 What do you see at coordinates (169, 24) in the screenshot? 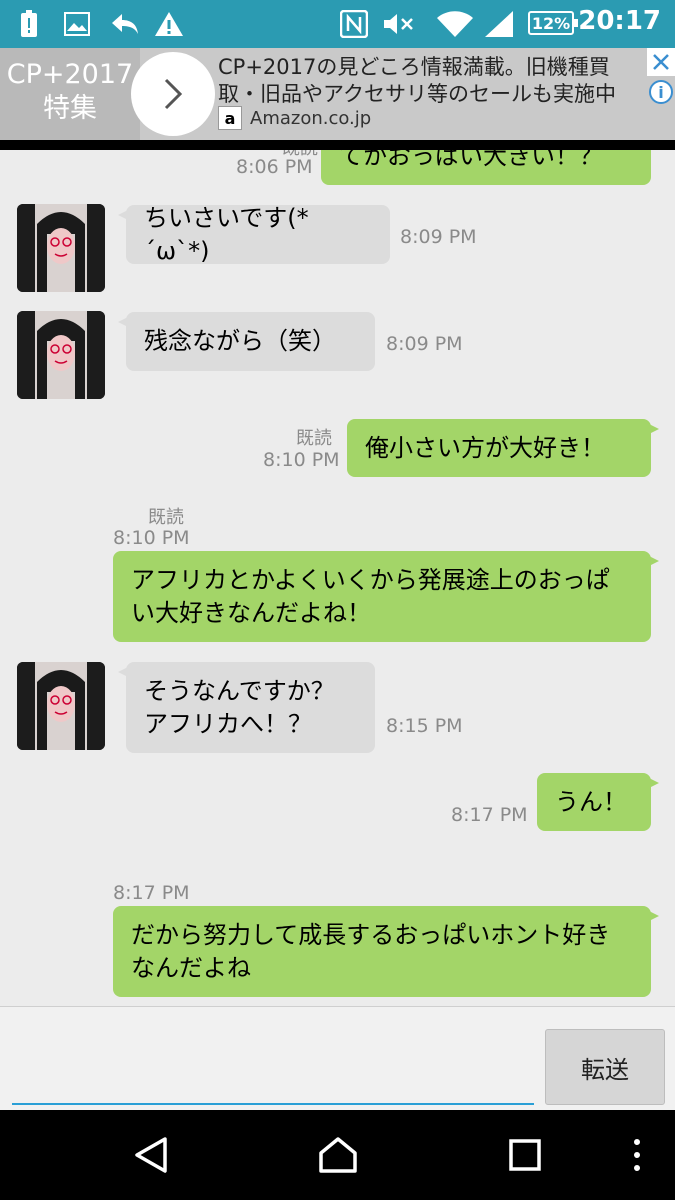
I see `warning-icon` at bounding box center [169, 24].